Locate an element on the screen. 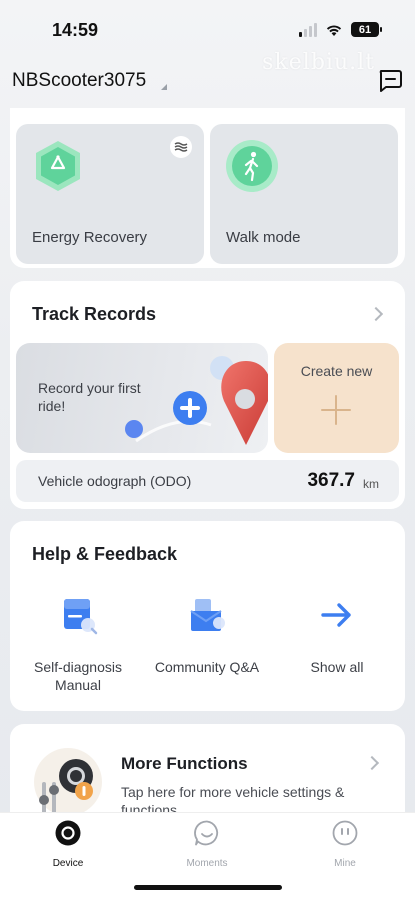 This screenshot has width=415, height=900. create-new-label: Create new is located at coordinates (336, 371).